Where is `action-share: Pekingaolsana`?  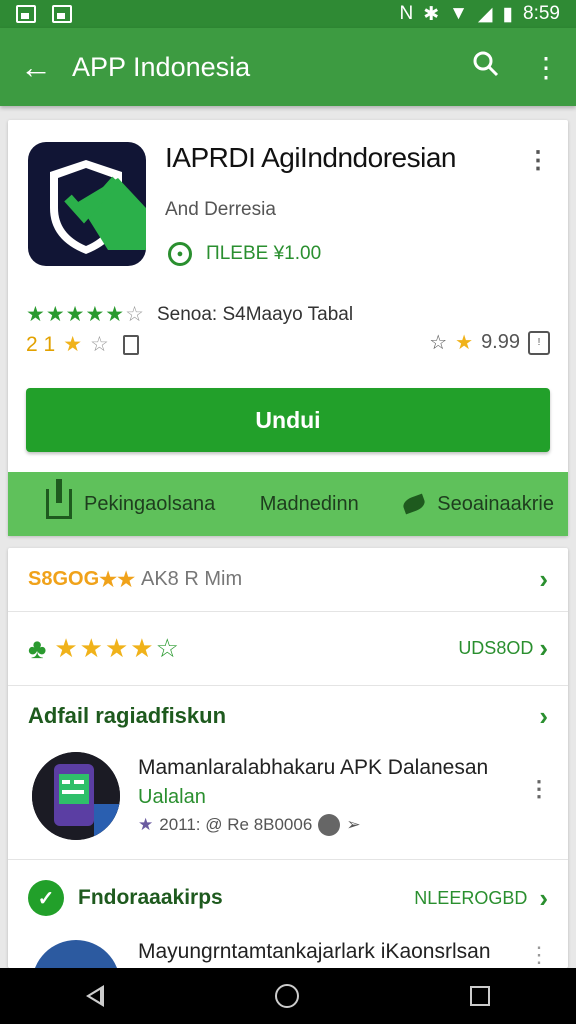
action-share: Pekingaolsana is located at coordinates (131, 499).